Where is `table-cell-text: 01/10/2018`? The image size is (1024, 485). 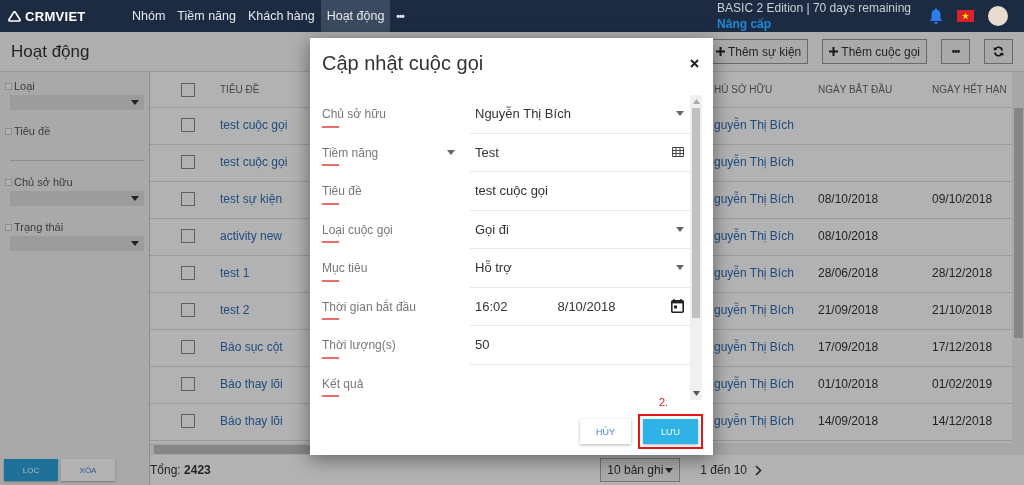 table-cell-text: 01/10/2018 is located at coordinates (849, 384).